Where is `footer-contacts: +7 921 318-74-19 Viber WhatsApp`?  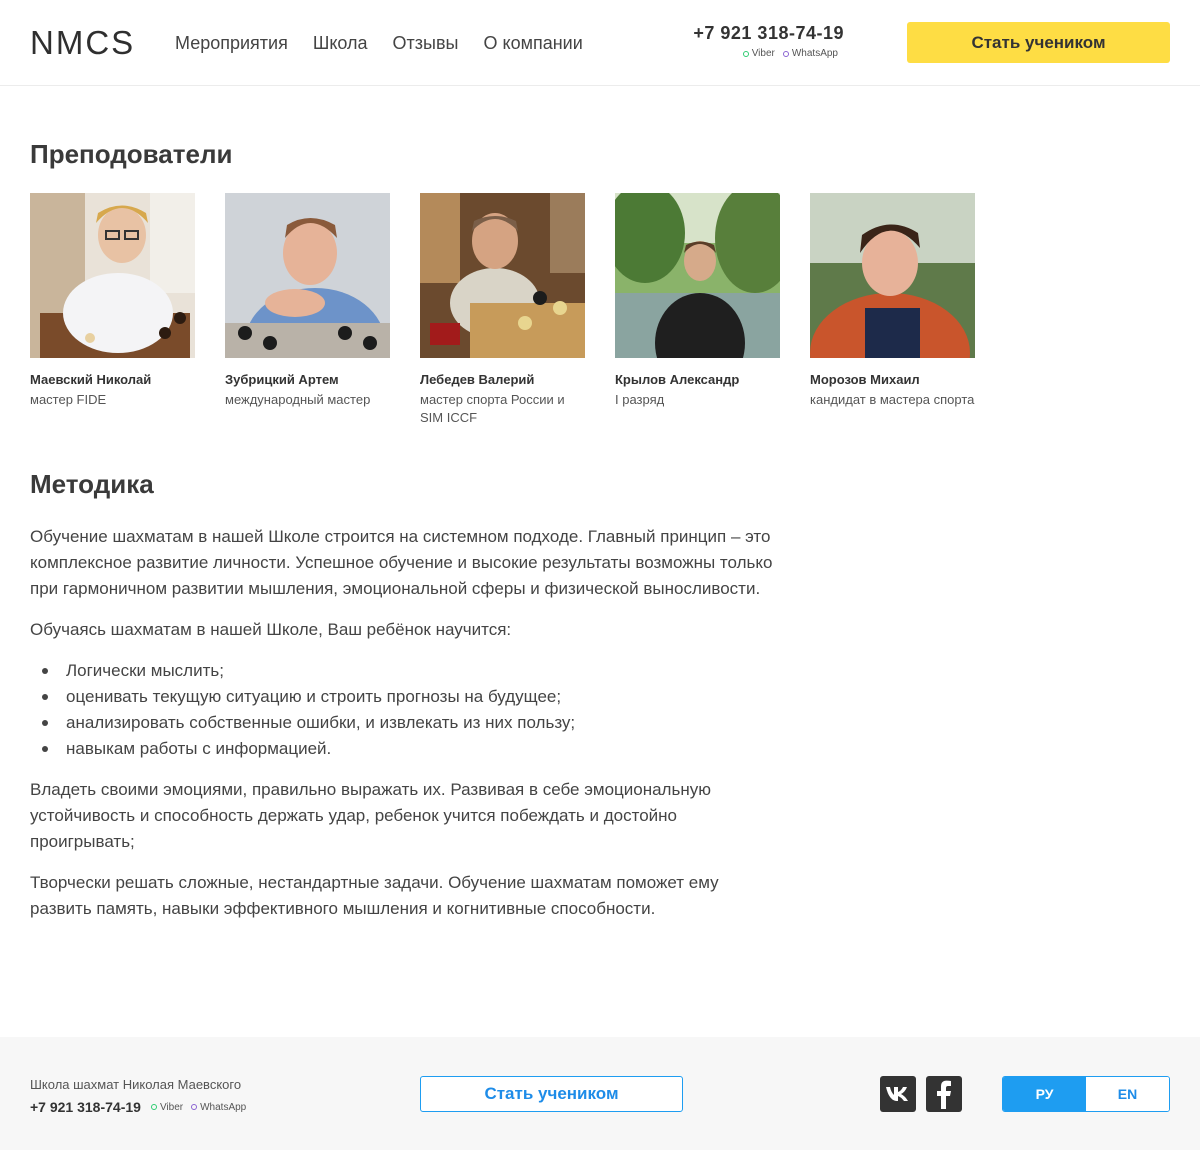 footer-contacts: +7 921 318-74-19 Viber WhatsApp is located at coordinates (138, 1107).